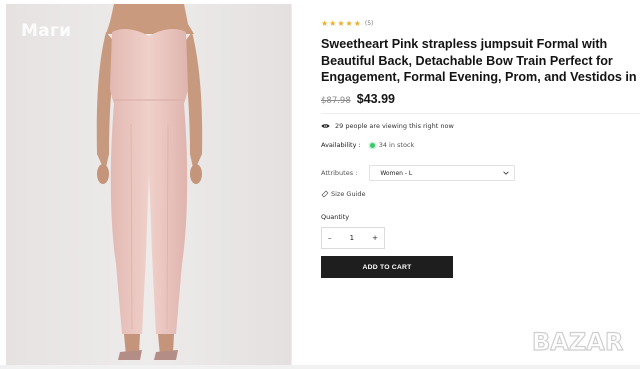 The height and width of the screenshot is (369, 640). I want to click on bazar-logo: BAZAR, so click(577, 341).